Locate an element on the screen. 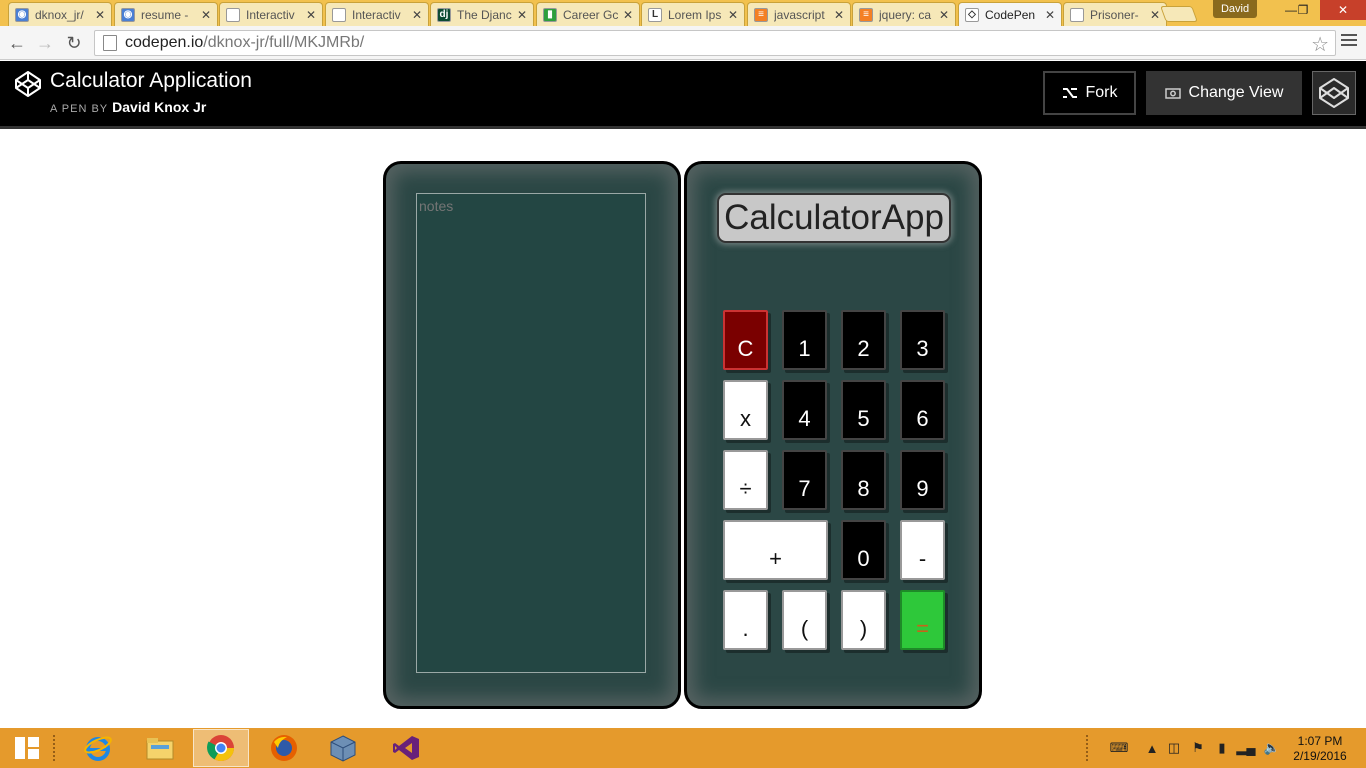 The height and width of the screenshot is (768, 1366). clear-button: C is located at coordinates (745, 340).